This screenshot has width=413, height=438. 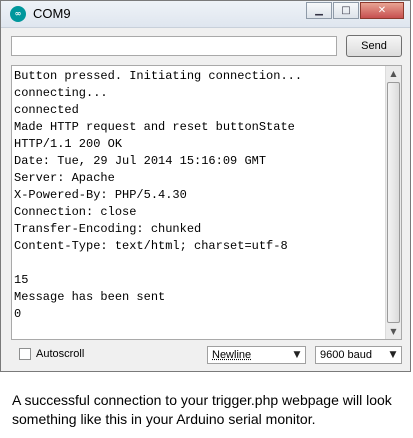 I want to click on autoscroll-toggle: Autoscroll, so click(x=51, y=354).